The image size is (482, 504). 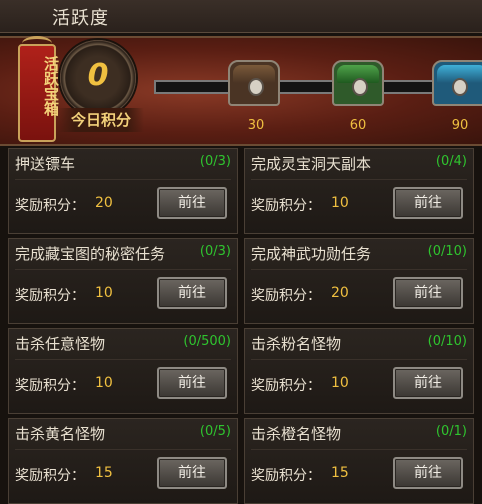 I want to click on task-card: 完成藏宝图的秘密任务 (0/3) 奖励积分： 10 前往, so click(x=123, y=281).